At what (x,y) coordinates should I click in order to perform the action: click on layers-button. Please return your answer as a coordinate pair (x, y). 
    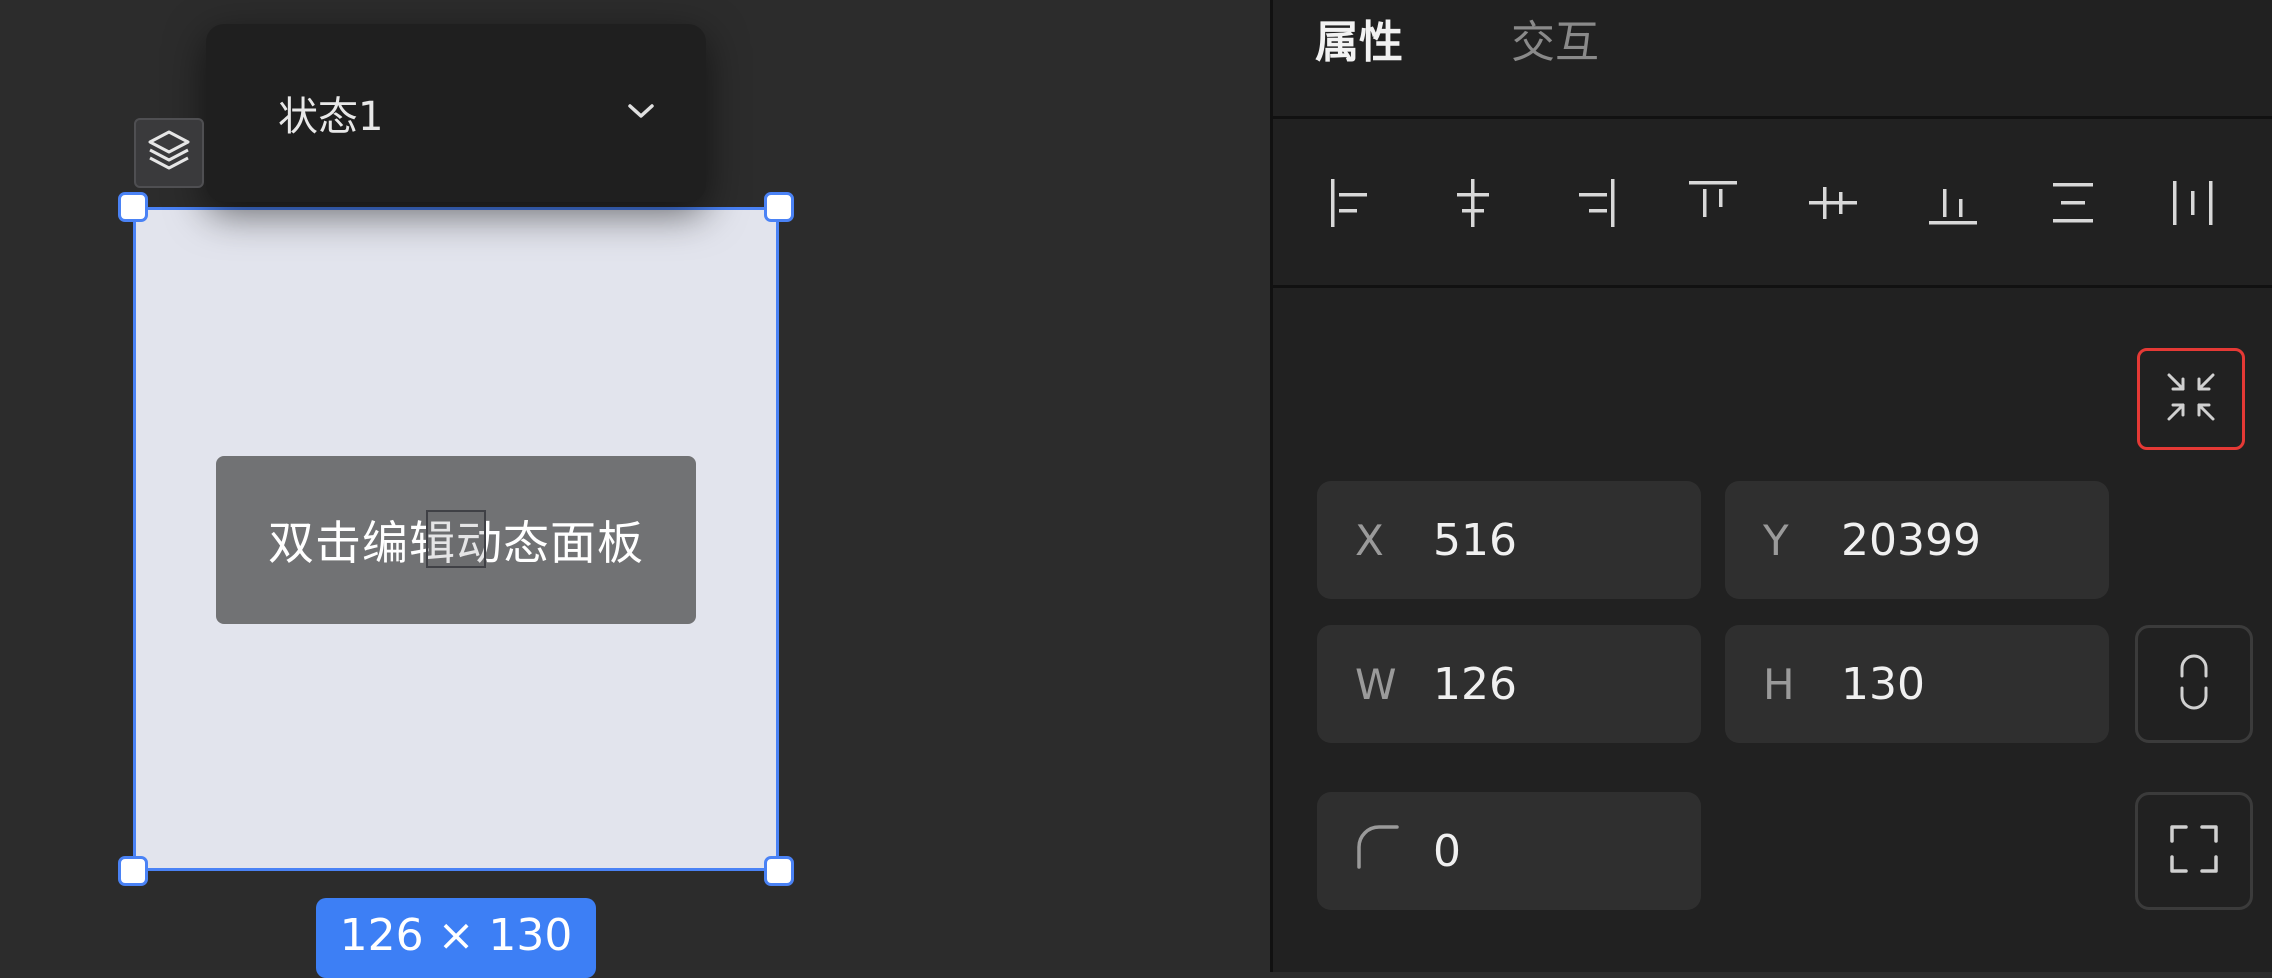
    Looking at the image, I should click on (169, 153).